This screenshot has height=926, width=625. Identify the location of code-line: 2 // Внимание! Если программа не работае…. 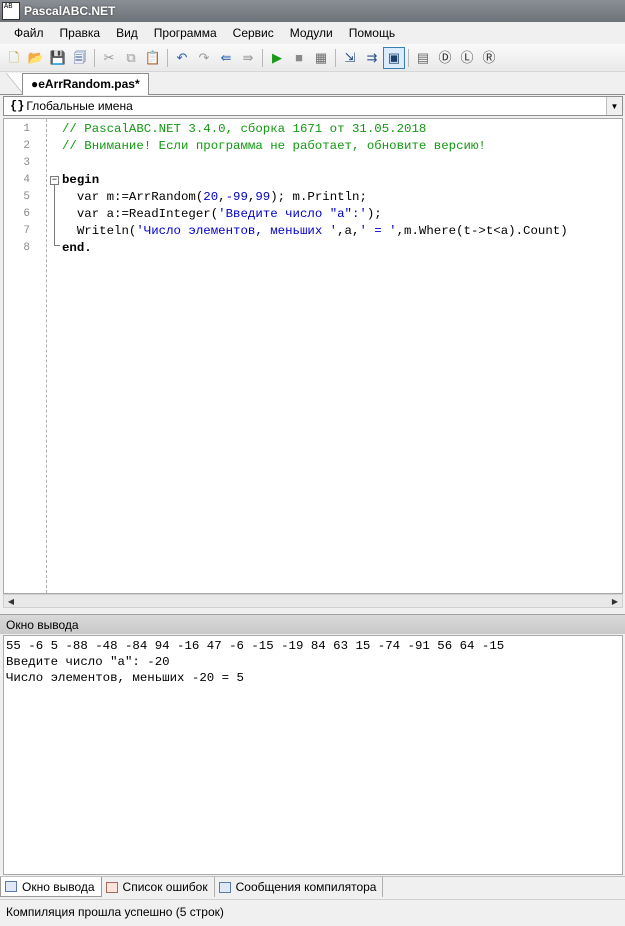
(313, 146).